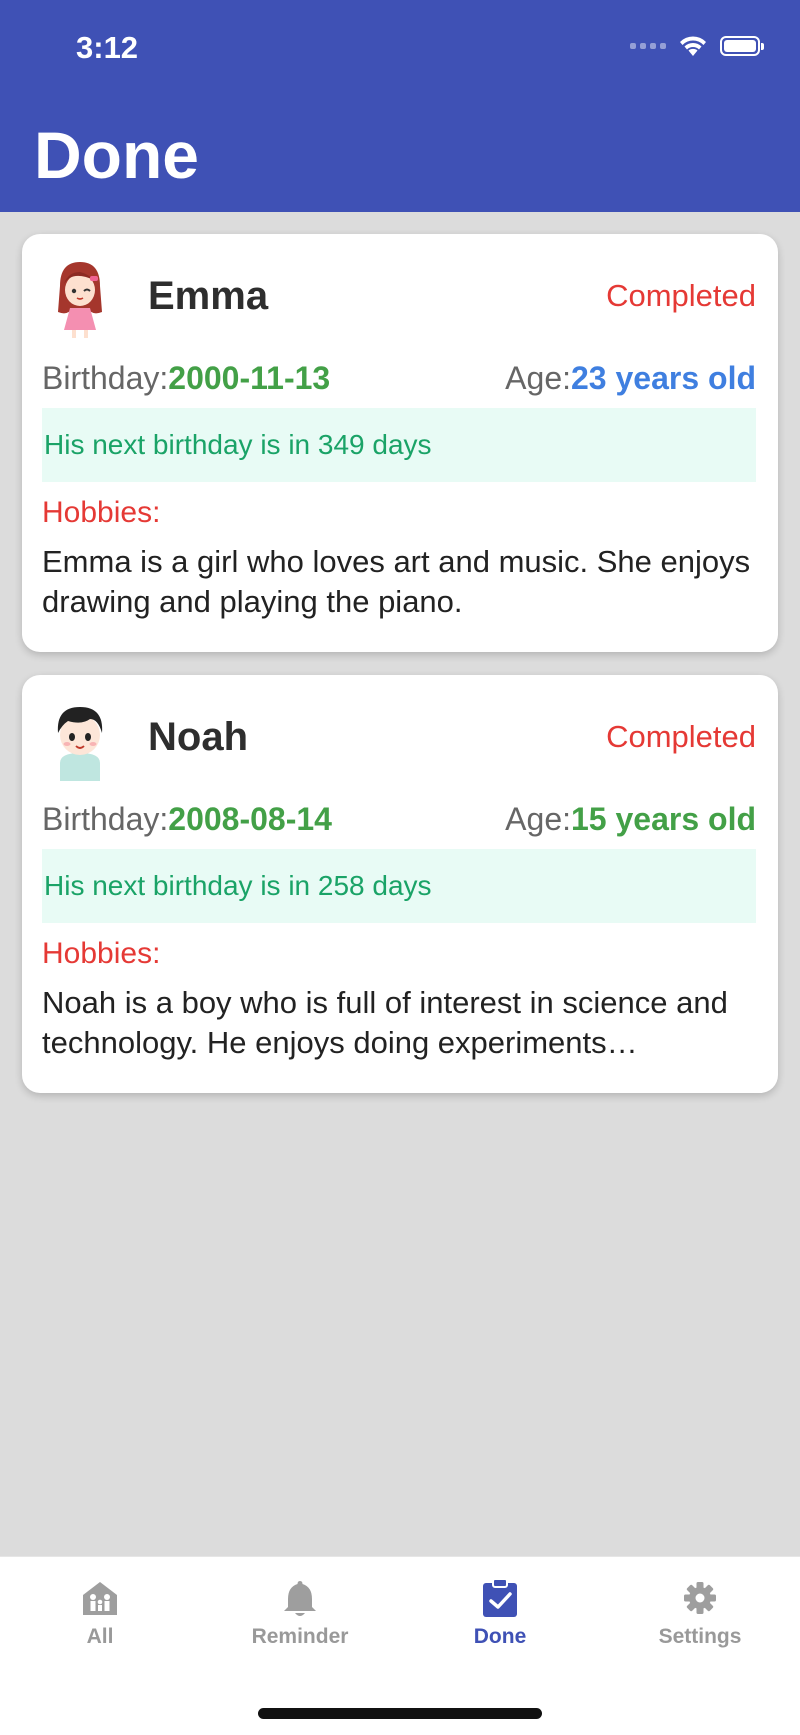 The height and width of the screenshot is (1735, 800). I want to click on person-name: Noah, so click(198, 737).